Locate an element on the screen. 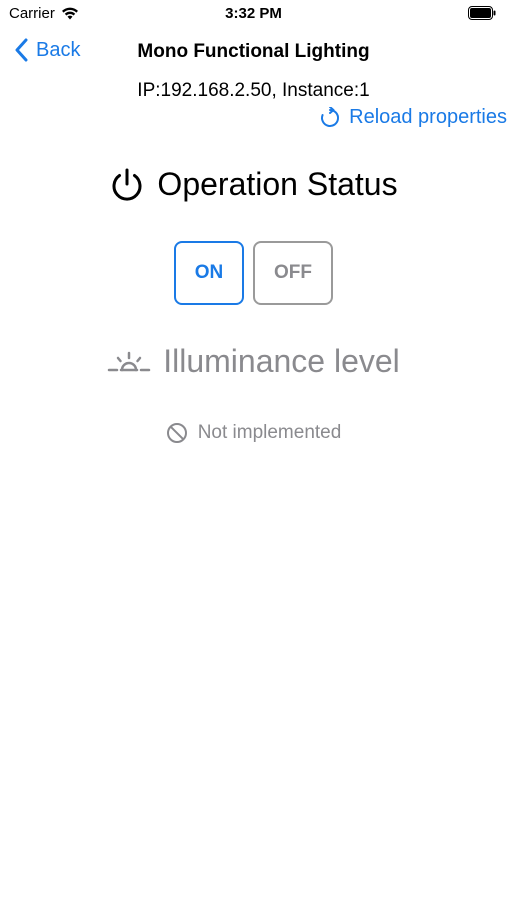  reload-label: Reload properties is located at coordinates (428, 117).